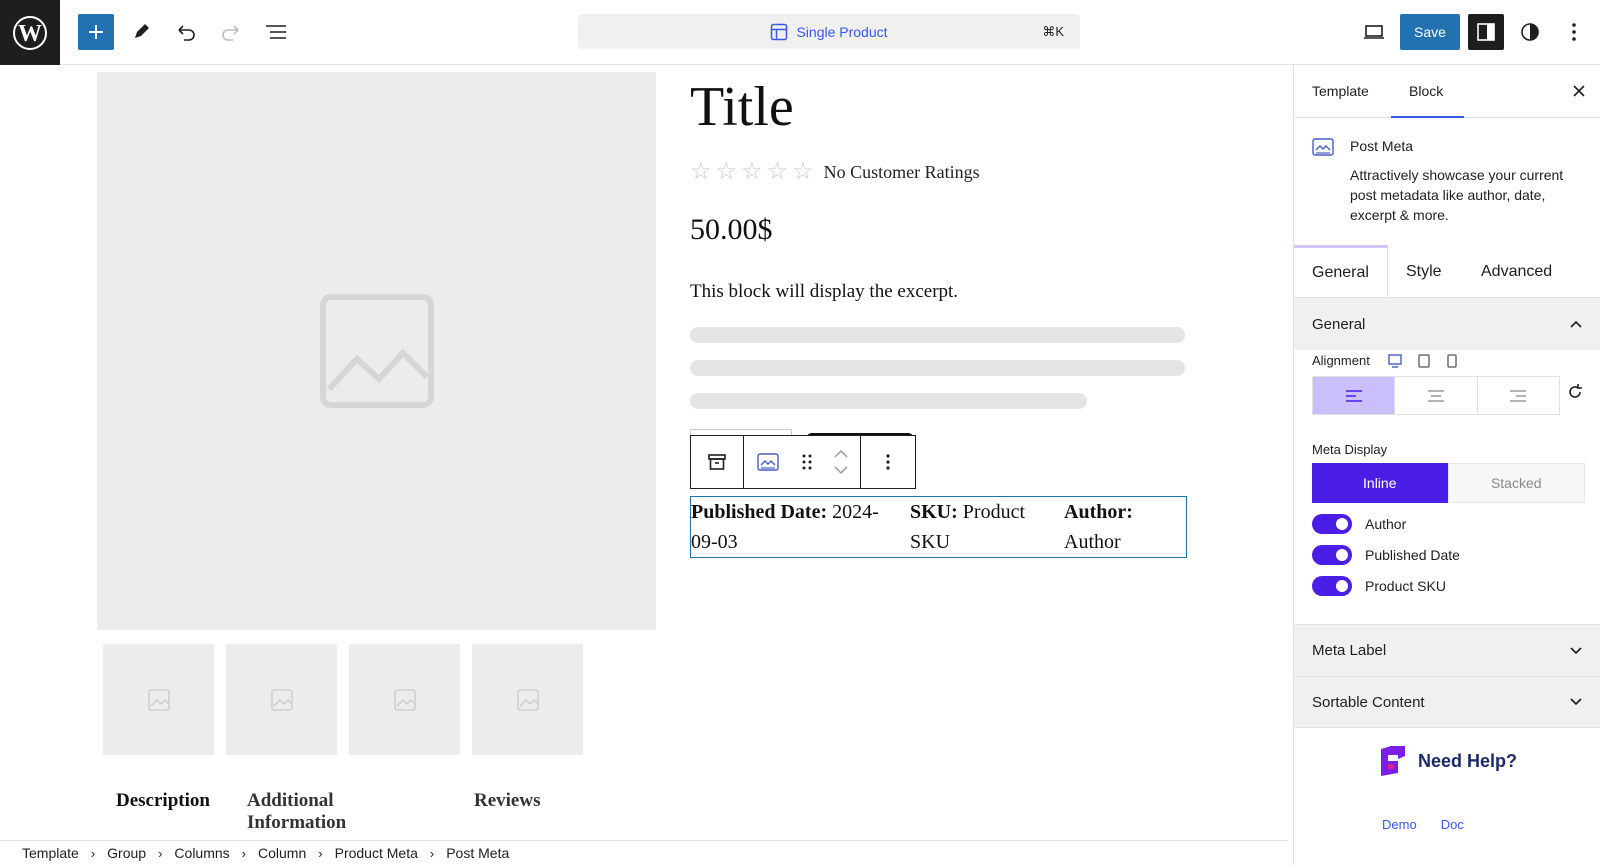 Image resolution: width=1600 pixels, height=865 pixels. What do you see at coordinates (1349, 650) in the screenshot?
I see `panel-title: Meta Label` at bounding box center [1349, 650].